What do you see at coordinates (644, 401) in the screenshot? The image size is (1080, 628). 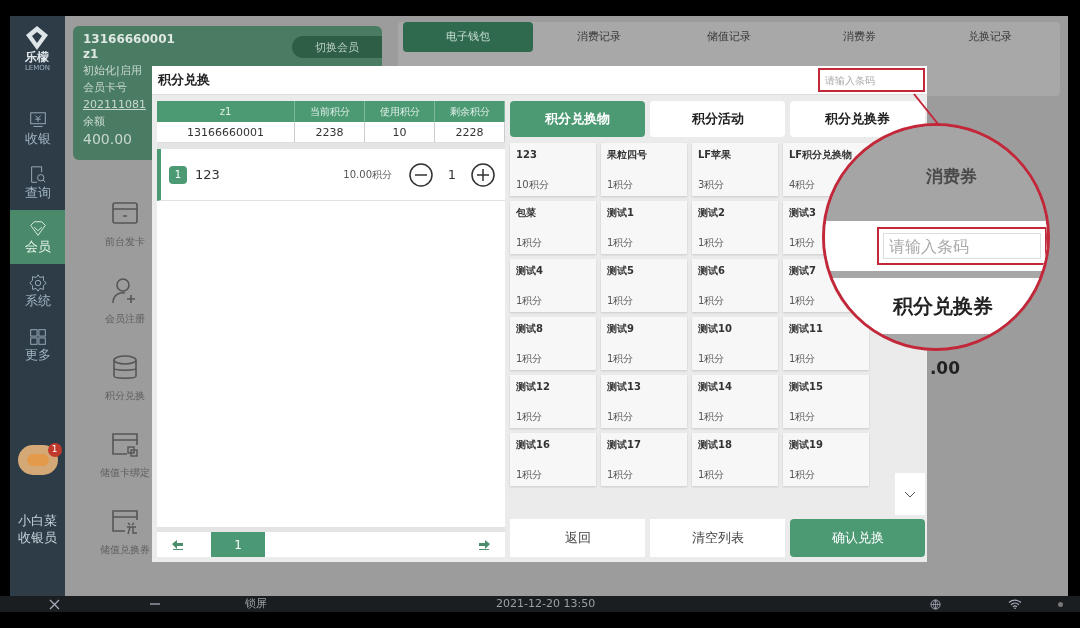 I see `product-tile: 测试13 1积分` at bounding box center [644, 401].